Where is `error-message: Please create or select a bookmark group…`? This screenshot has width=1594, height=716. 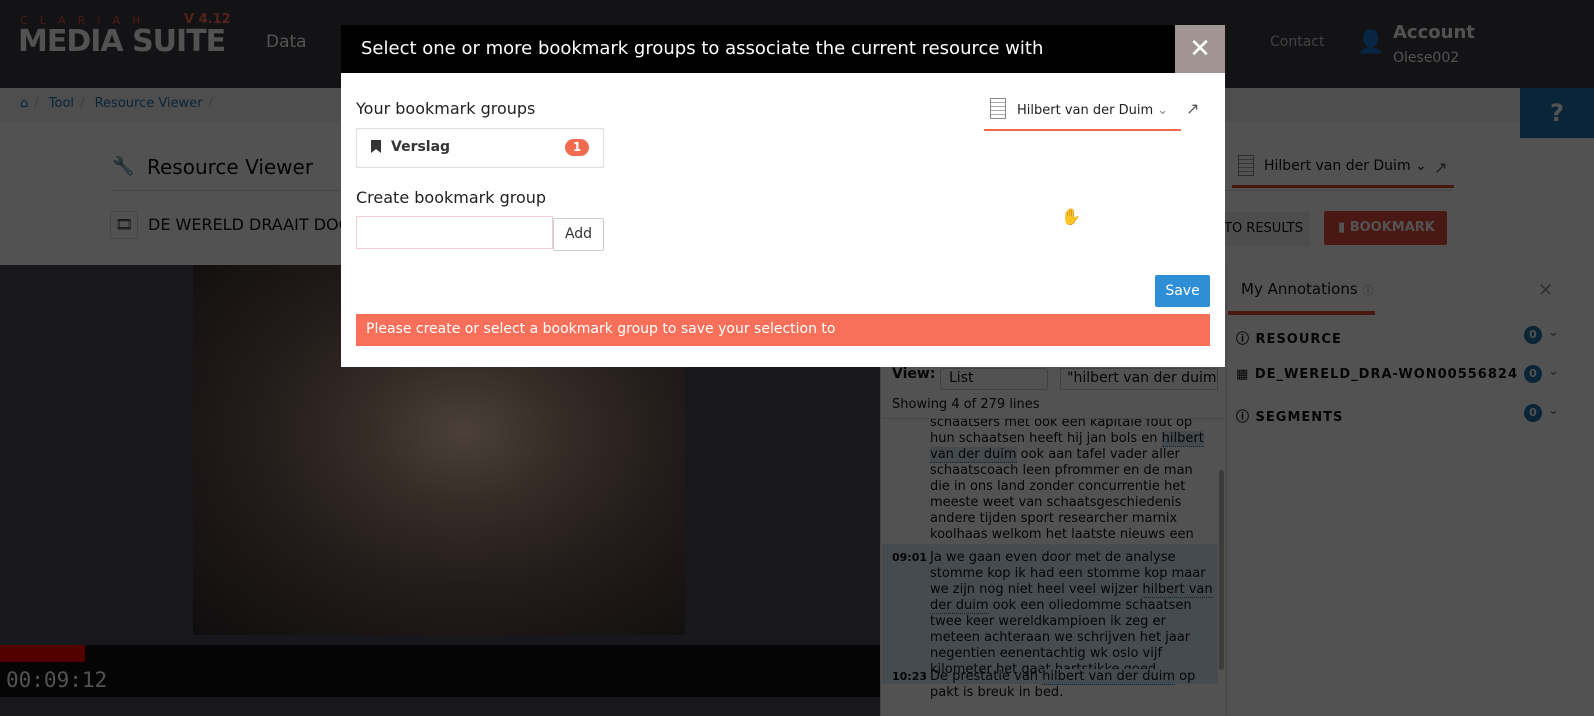 error-message: Please create or select a bookmark group… is located at coordinates (783, 330).